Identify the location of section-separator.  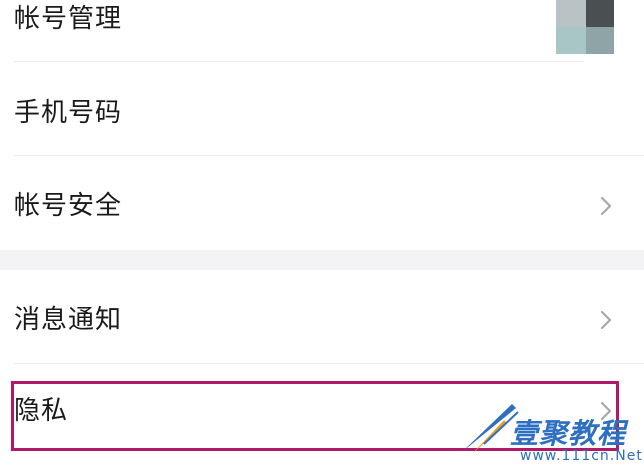
(322, 260).